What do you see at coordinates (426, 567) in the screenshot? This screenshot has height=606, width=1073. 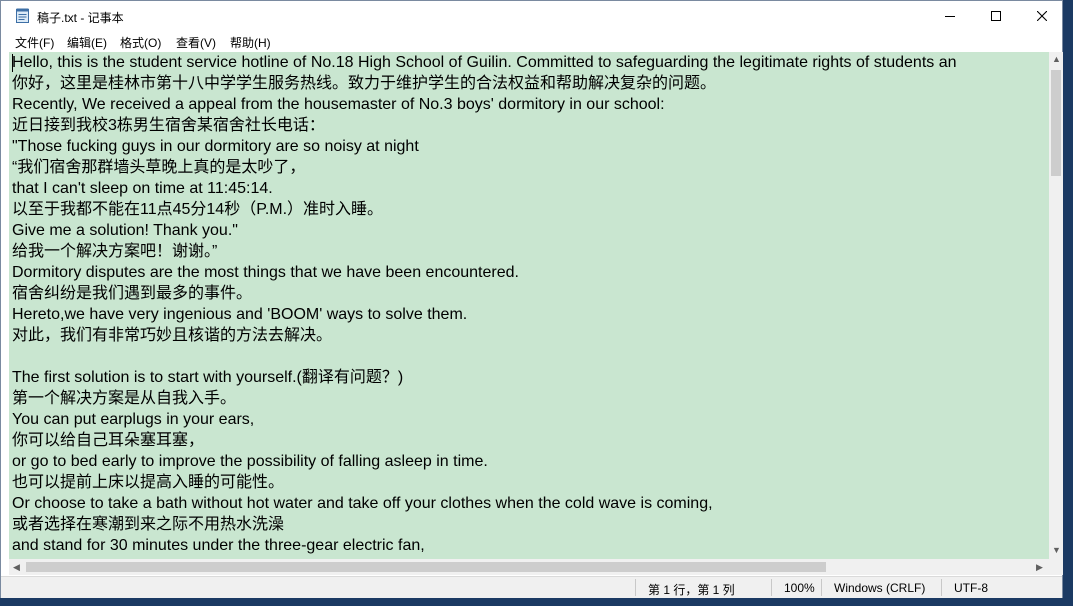 I see `horizontal-scroll-thumb` at bounding box center [426, 567].